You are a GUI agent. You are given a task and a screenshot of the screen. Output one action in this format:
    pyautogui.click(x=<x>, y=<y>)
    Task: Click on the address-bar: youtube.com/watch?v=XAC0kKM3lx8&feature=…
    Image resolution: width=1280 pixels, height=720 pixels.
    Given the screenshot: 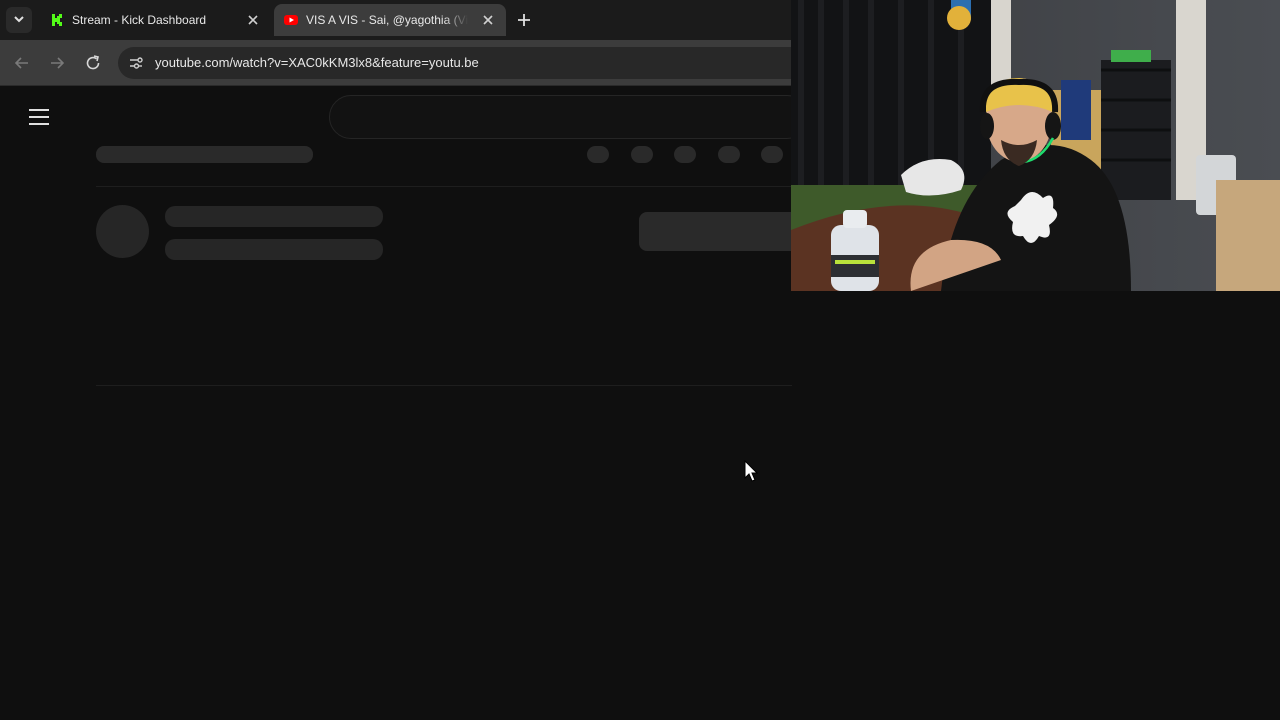 What is the action you would take?
    pyautogui.click(x=498, y=63)
    